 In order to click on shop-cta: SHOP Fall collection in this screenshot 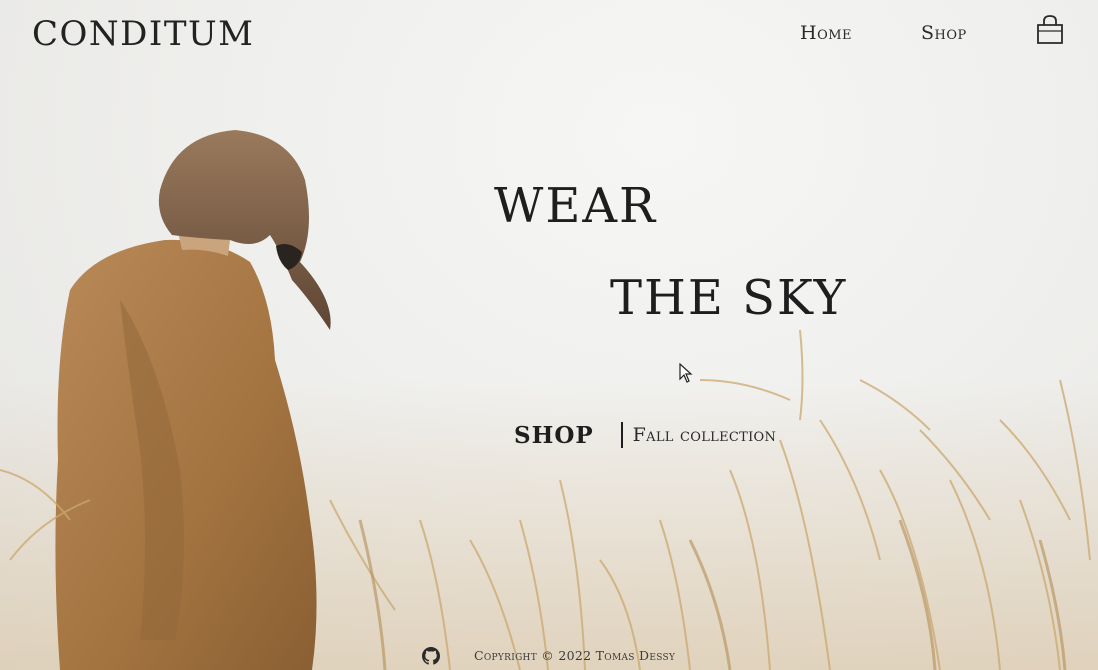, I will do `click(645, 435)`.